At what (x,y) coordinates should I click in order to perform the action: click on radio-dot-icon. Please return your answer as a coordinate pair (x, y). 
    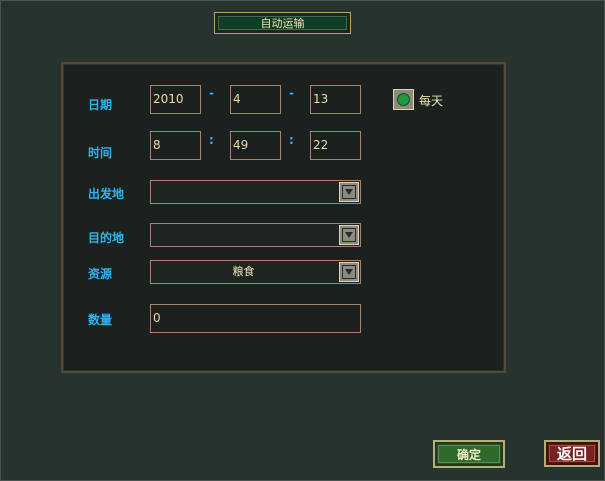
    Looking at the image, I should click on (403, 99).